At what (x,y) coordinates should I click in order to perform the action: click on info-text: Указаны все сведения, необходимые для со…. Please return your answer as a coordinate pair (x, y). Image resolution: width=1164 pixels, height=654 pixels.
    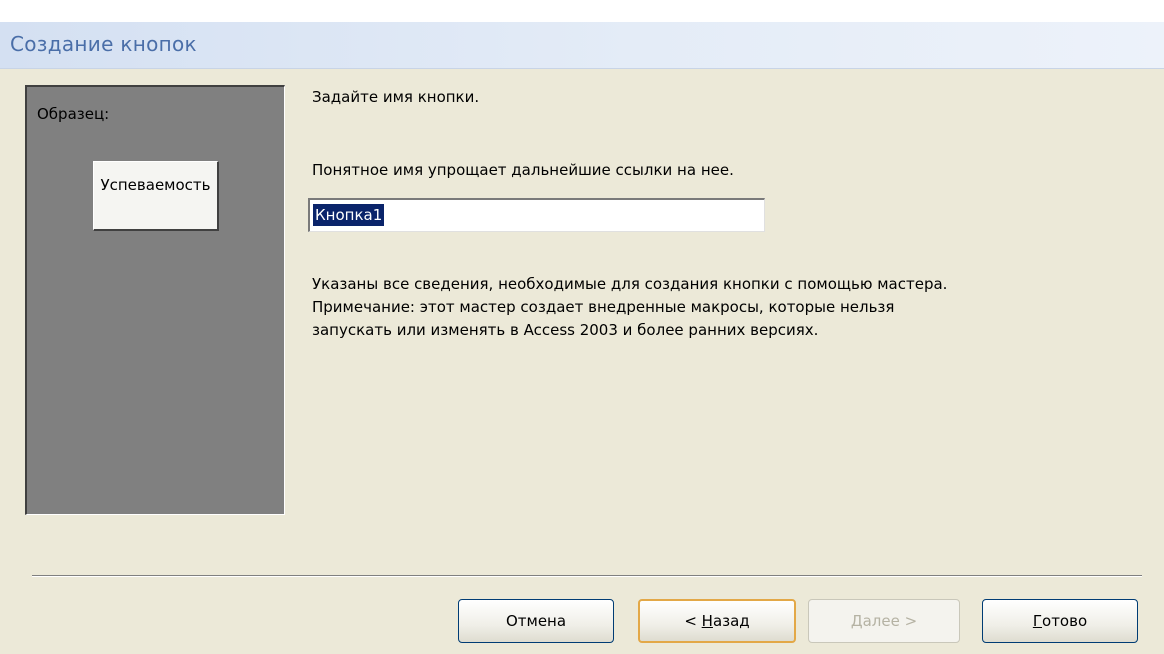
    Looking at the image, I should click on (732, 307).